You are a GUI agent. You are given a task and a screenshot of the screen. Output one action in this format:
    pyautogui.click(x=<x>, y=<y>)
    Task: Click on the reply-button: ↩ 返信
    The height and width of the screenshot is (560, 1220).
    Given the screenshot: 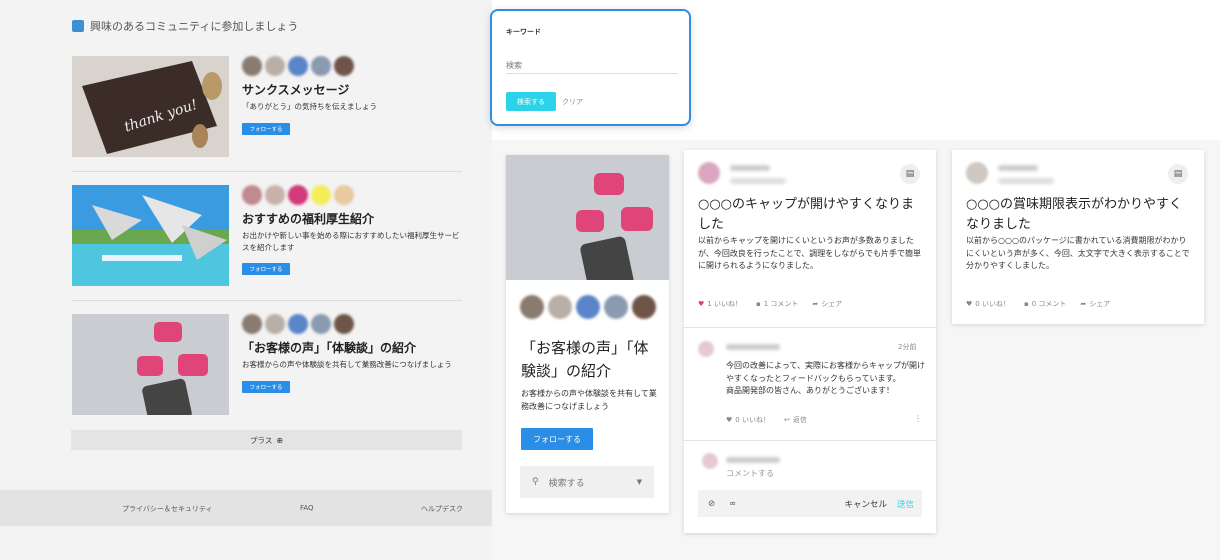 What is the action you would take?
    pyautogui.click(x=795, y=420)
    